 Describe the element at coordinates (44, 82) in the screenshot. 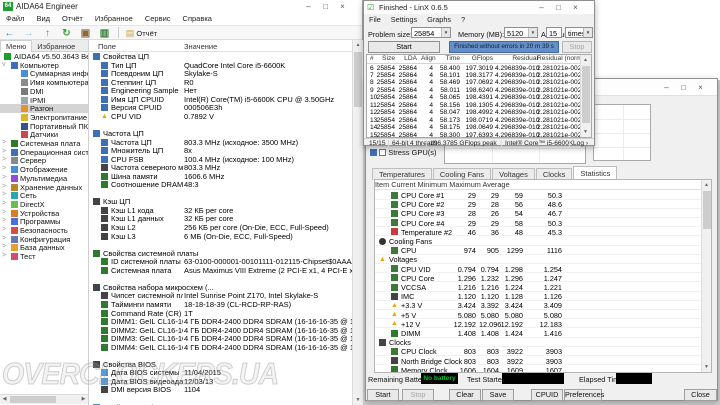

I see `tree-item-computer-name: Имя компьютера` at that location.